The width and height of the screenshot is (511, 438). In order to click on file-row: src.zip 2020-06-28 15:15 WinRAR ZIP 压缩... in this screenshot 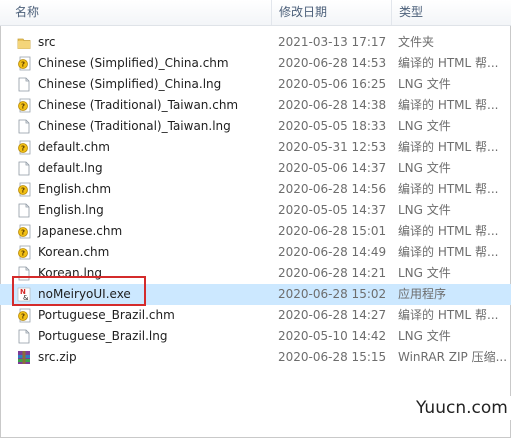, I will do `click(255, 357)`.